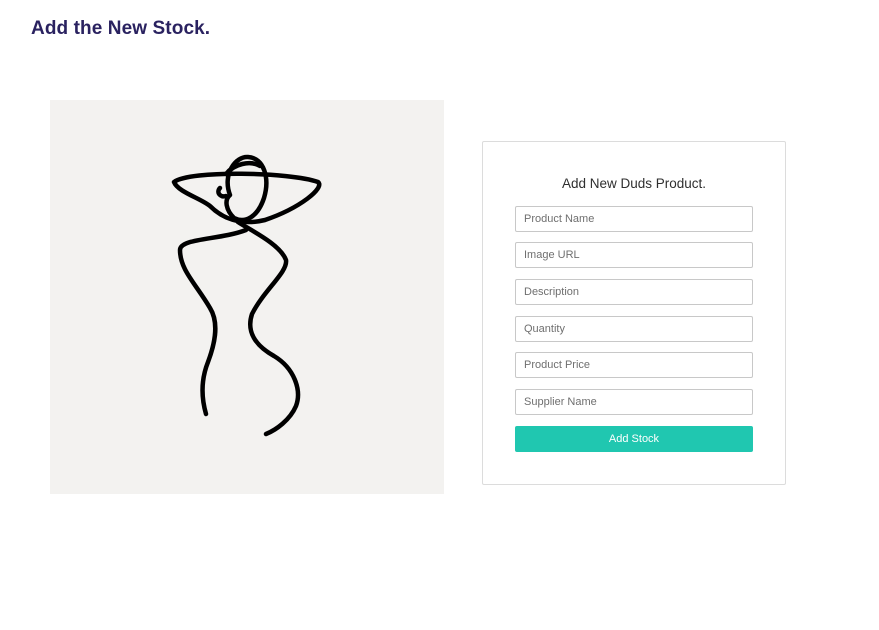 The height and width of the screenshot is (630, 879). Describe the element at coordinates (634, 439) in the screenshot. I see `add-stock-button: Add Stock` at that location.